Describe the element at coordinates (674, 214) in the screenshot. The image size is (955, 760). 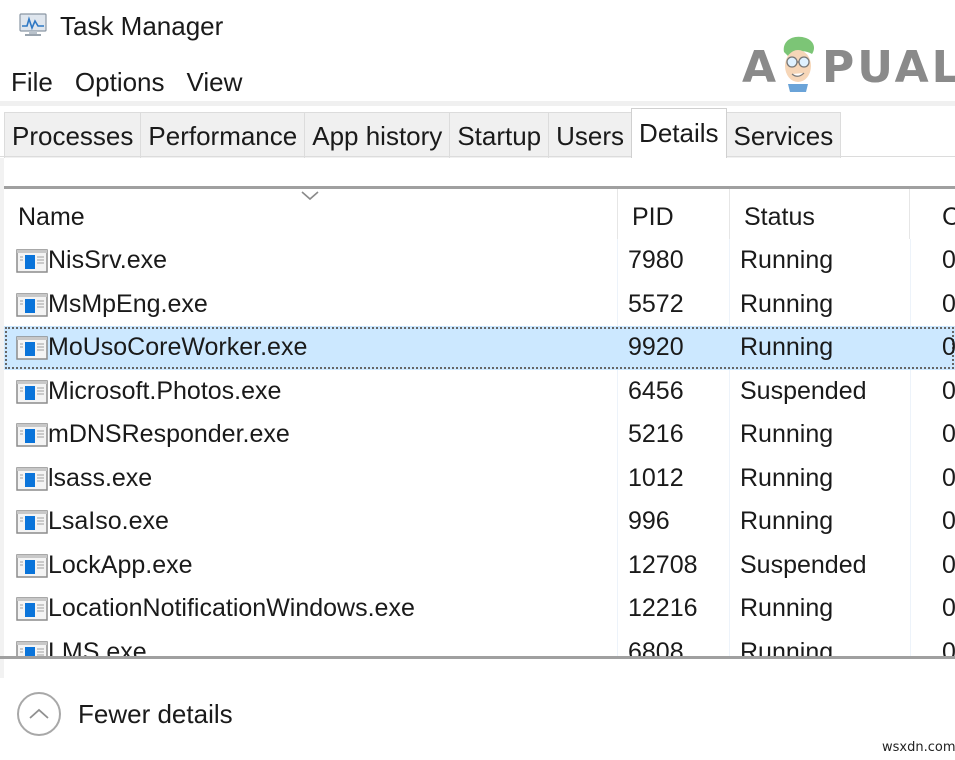
I see `column-header-pid: PID` at that location.